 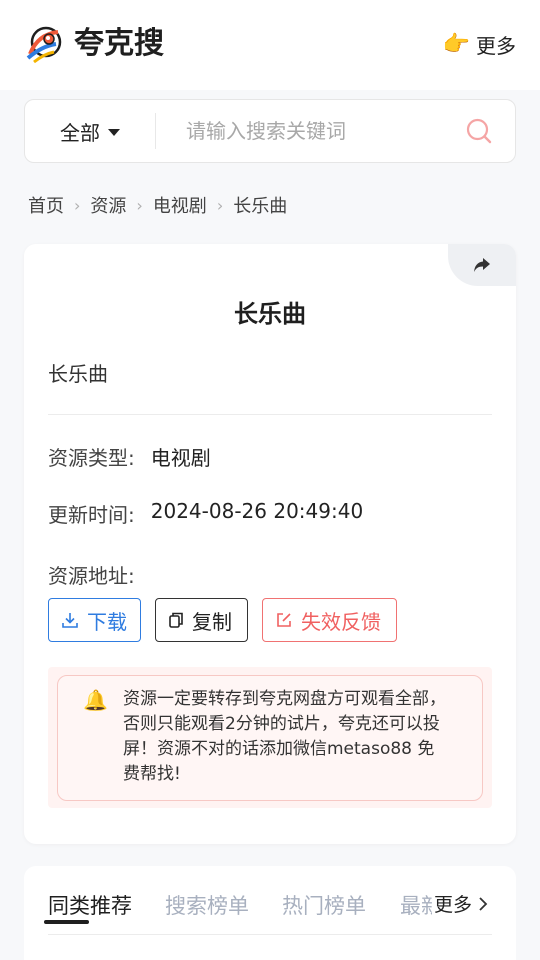 I want to click on tab-similar: 同类推荐, so click(x=90, y=905).